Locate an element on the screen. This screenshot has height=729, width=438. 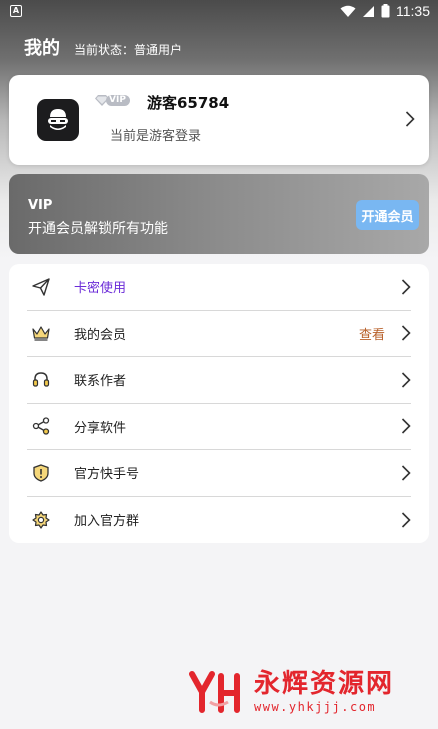
menu-item-my-membership: 我的会员 查看 is located at coordinates (219, 334).